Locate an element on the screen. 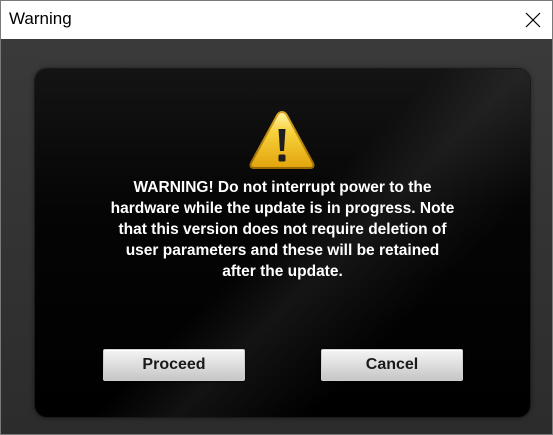 This screenshot has width=553, height=435. window-title: Warning is located at coordinates (40, 18).